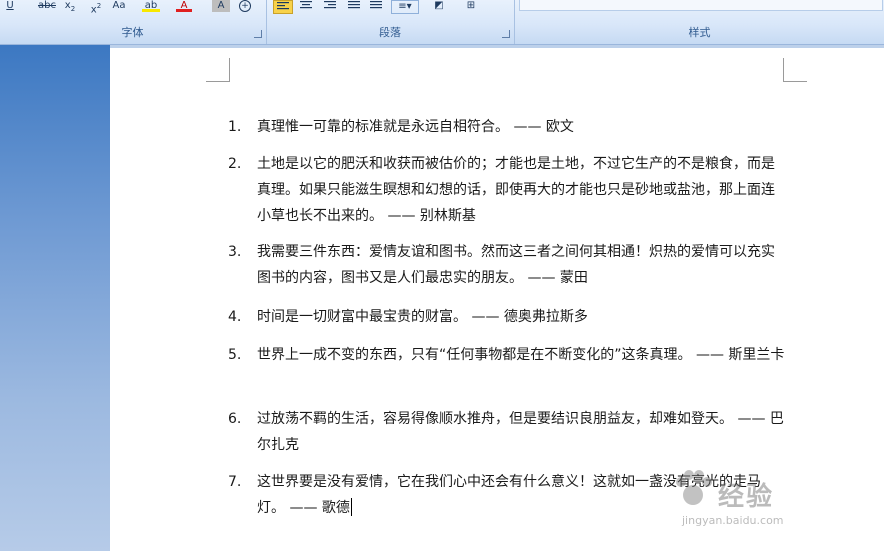  Describe the element at coordinates (733, 520) in the screenshot. I see `watermark-url: jingyan.baidu.com` at that location.